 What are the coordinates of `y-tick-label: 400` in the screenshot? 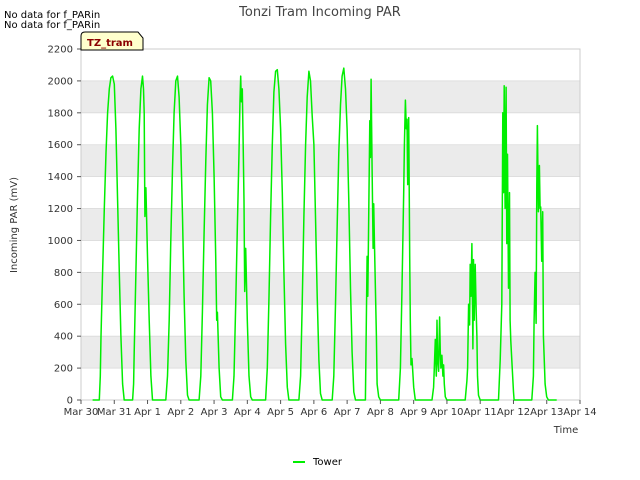 It's located at (63, 337).